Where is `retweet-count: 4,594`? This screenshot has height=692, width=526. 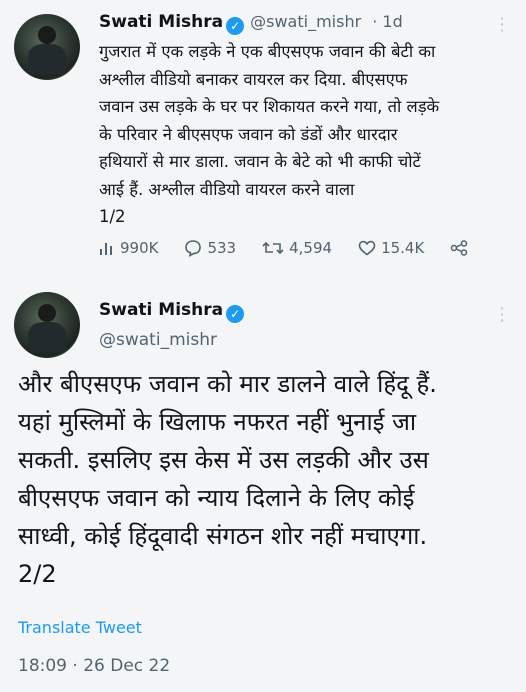
retweet-count: 4,594 is located at coordinates (311, 248).